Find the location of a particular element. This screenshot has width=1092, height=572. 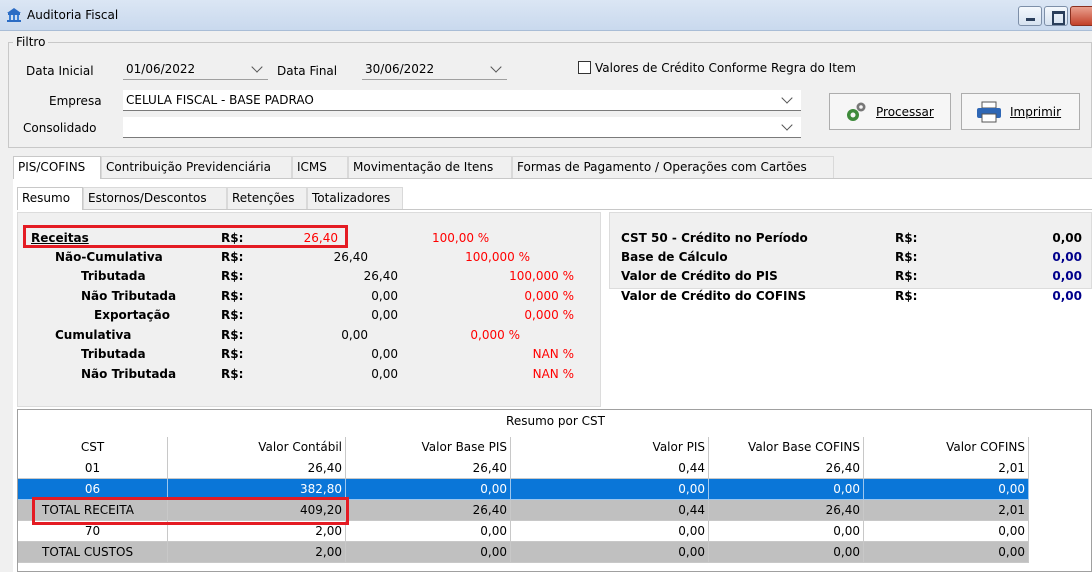

empresa-label: Empresa is located at coordinates (75, 101).